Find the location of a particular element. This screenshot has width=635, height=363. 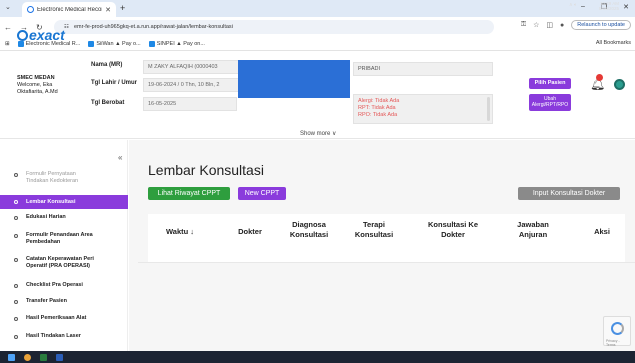

recaptcha-badge: Privacy - Terms is located at coordinates (617, 331).